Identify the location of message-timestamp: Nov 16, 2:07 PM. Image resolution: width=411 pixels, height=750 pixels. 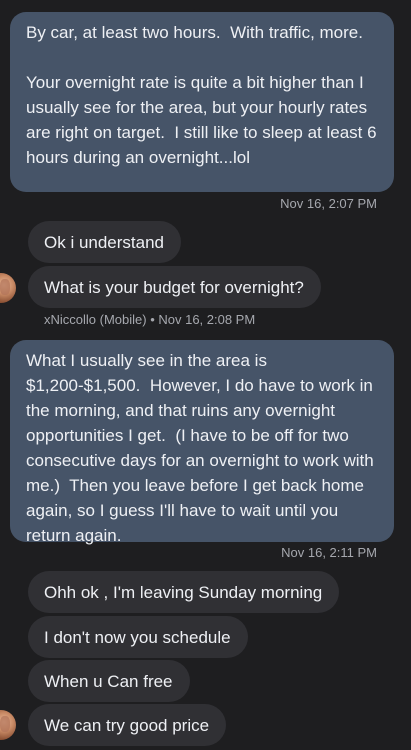
(328, 203).